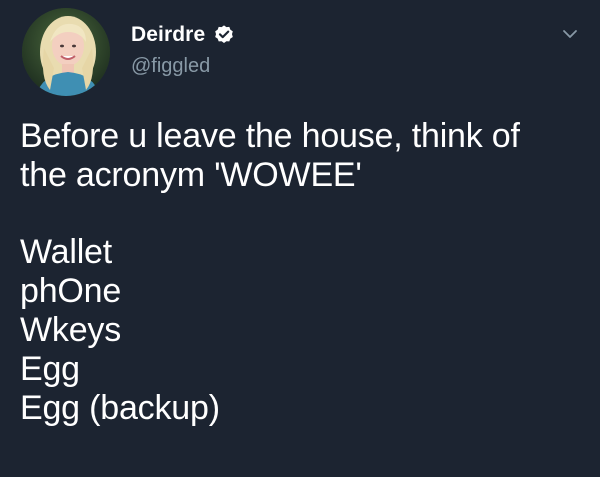 The height and width of the screenshot is (477, 600). Describe the element at coordinates (170, 66) in the screenshot. I see `author-handle: @figgled` at that location.